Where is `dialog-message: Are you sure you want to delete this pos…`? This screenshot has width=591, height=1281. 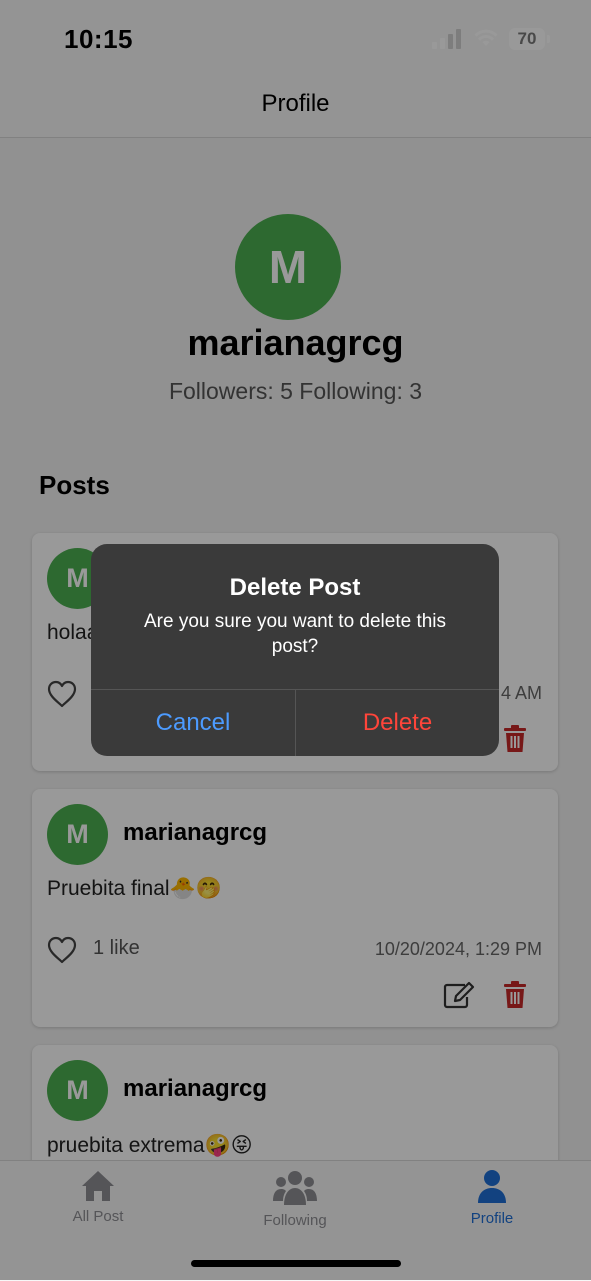
dialog-message: Are you sure you want to delete this pos… is located at coordinates (295, 634).